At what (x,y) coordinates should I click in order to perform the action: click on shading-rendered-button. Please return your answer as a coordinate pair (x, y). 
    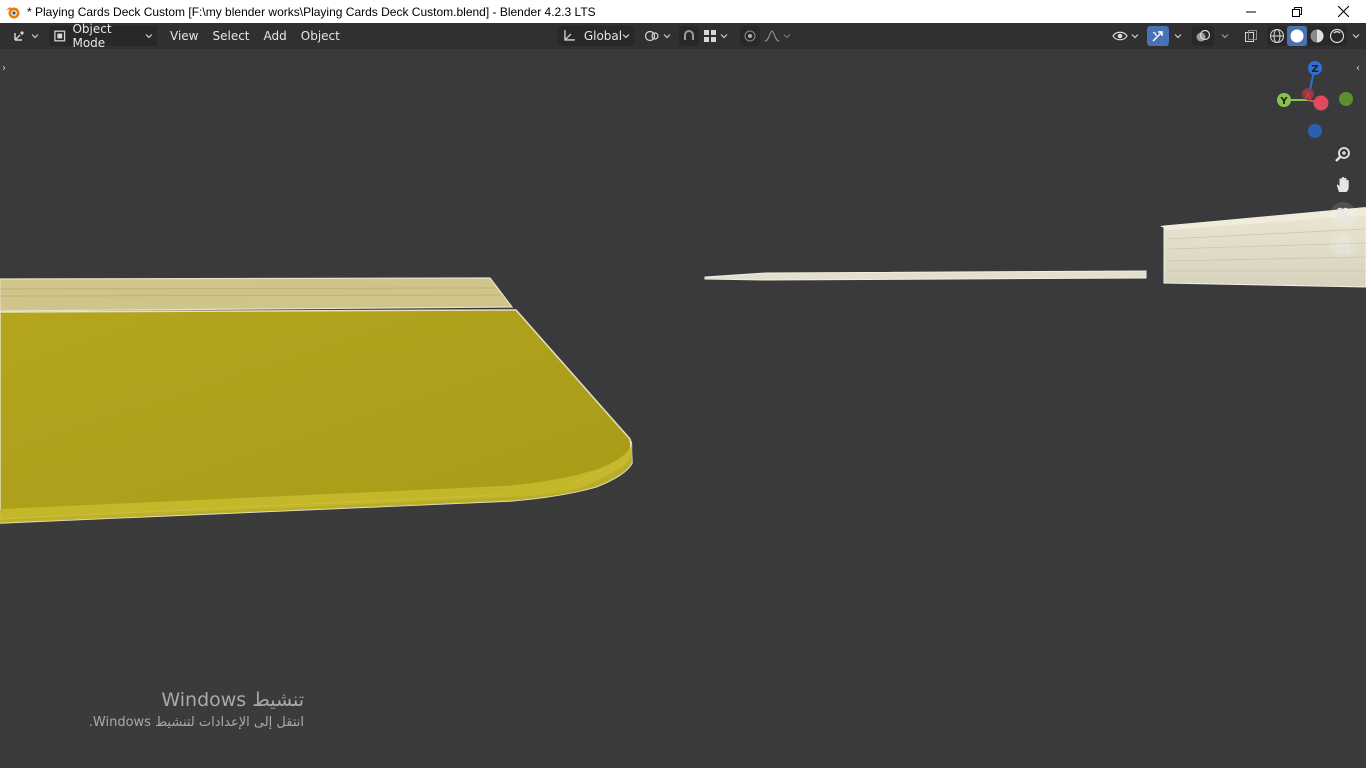
    Looking at the image, I should click on (1337, 36).